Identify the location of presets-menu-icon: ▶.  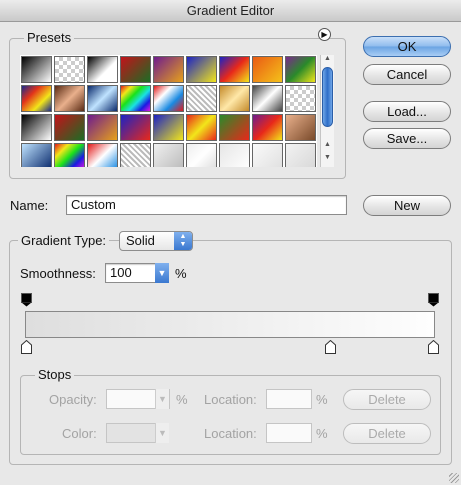
(324, 34).